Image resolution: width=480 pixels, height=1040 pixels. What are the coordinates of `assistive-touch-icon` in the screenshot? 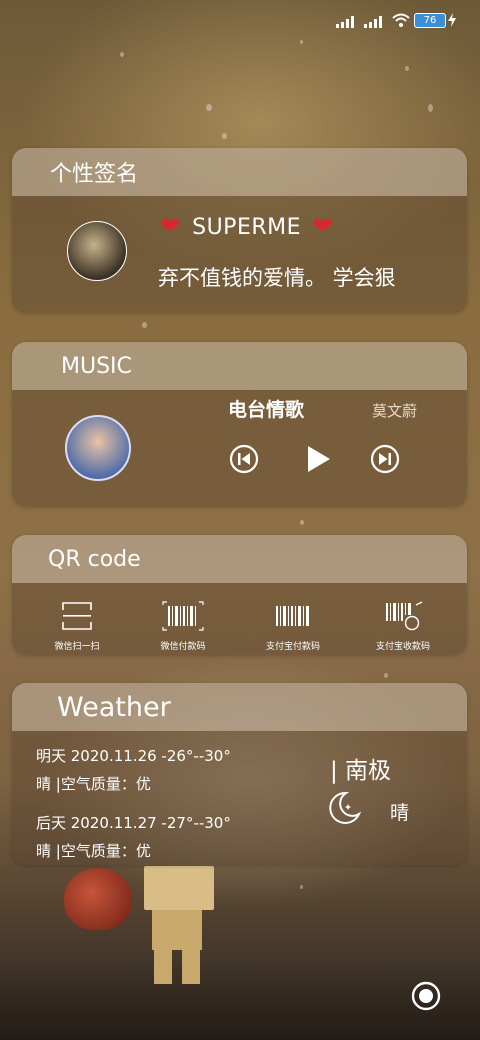 It's located at (426, 996).